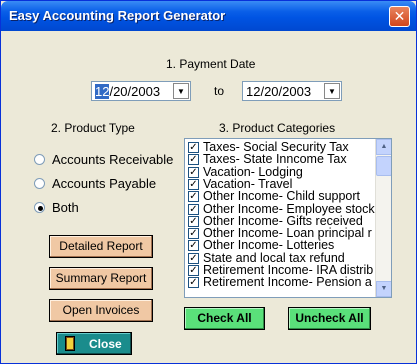 Image resolution: width=417 pixels, height=364 pixels. Describe the element at coordinates (70, 343) in the screenshot. I see `exit-door-icon` at that location.